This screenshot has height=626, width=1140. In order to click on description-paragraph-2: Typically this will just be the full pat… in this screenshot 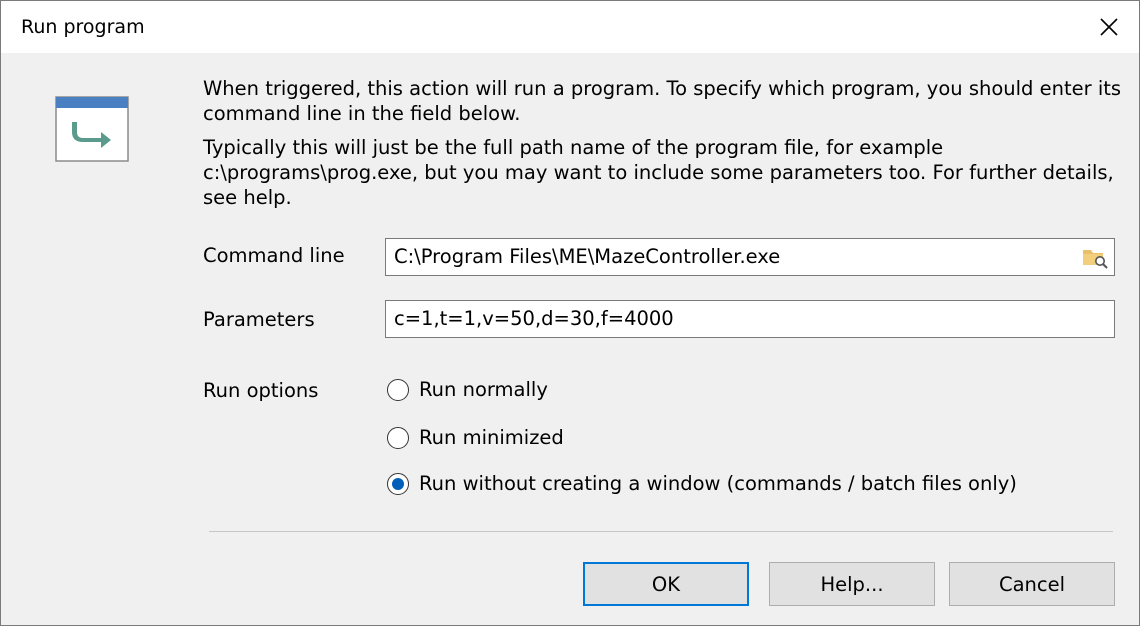, I will do `click(658, 172)`.